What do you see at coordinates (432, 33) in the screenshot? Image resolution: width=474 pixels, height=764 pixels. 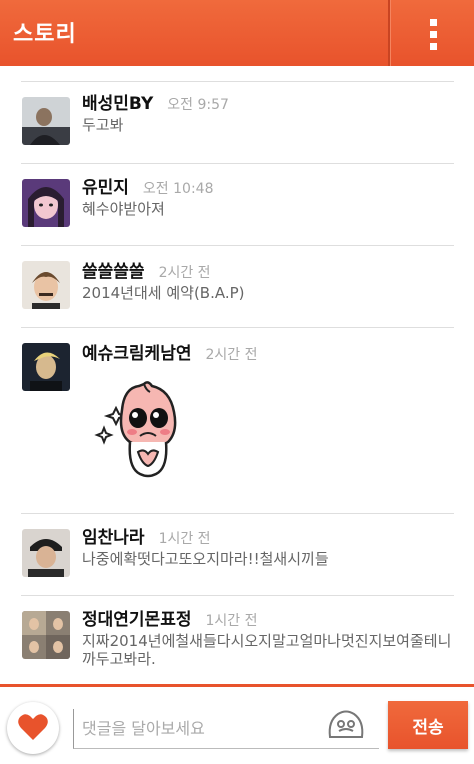 I see `overflow-menu-button` at bounding box center [432, 33].